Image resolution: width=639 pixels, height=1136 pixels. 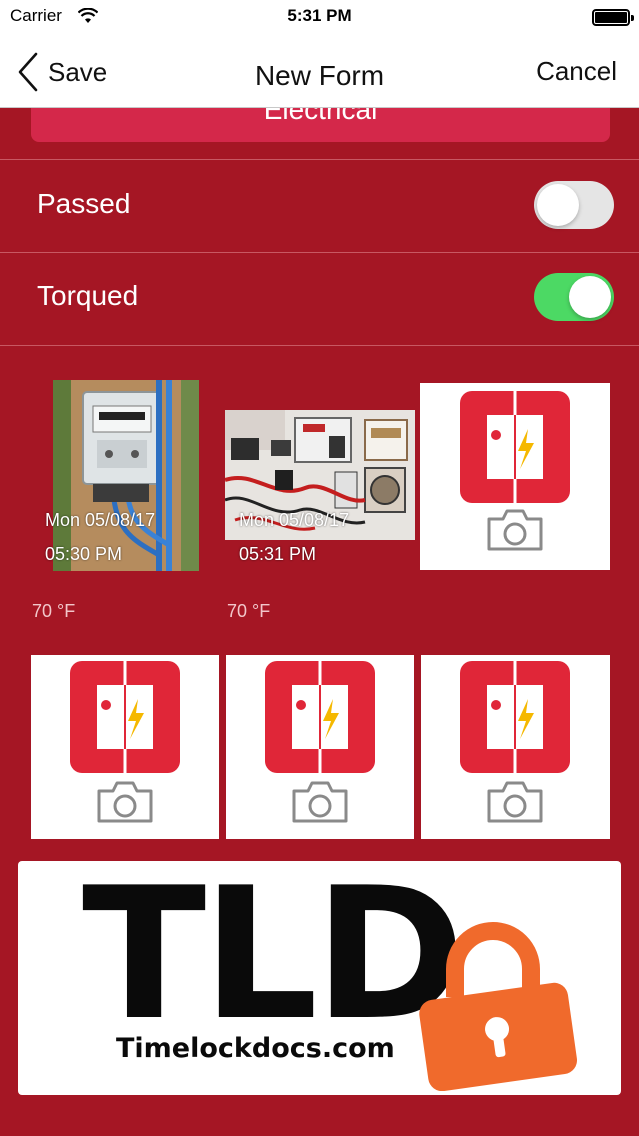 I want to click on navigation-bar: Save New Form Cancel, so click(x=319, y=72).